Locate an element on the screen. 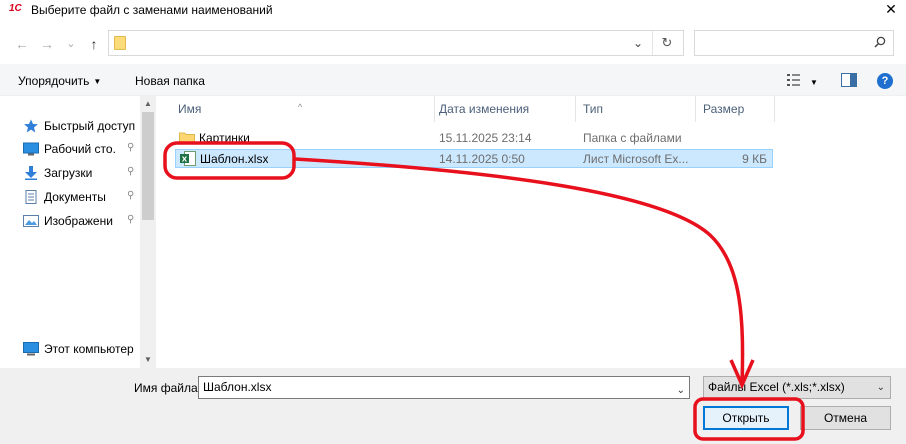  address-separator is located at coordinates (652, 43).